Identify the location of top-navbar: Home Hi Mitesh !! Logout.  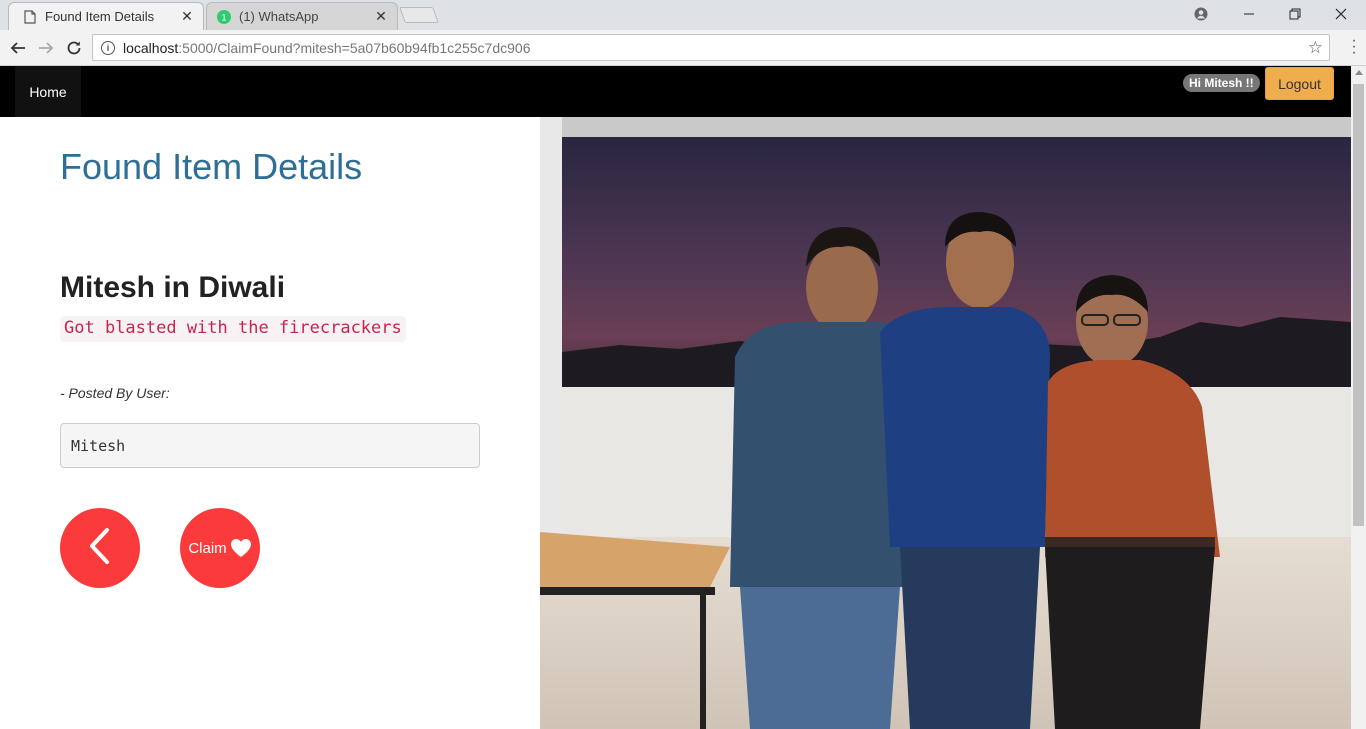
(675, 91).